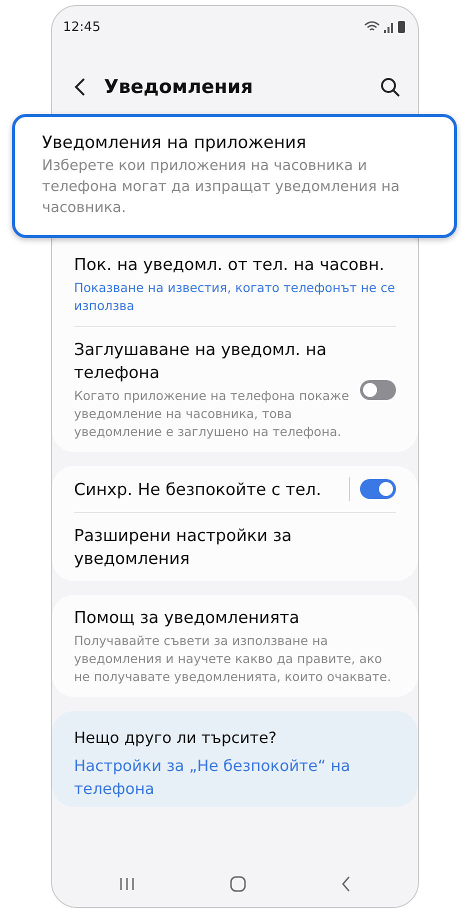 This screenshot has height=915, width=470. What do you see at coordinates (212, 414) in the screenshot?
I see `setting-description: Когато приложение на телефона покаже уведомление на часовника, това уведомление е заглушено на телефона.` at bounding box center [212, 414].